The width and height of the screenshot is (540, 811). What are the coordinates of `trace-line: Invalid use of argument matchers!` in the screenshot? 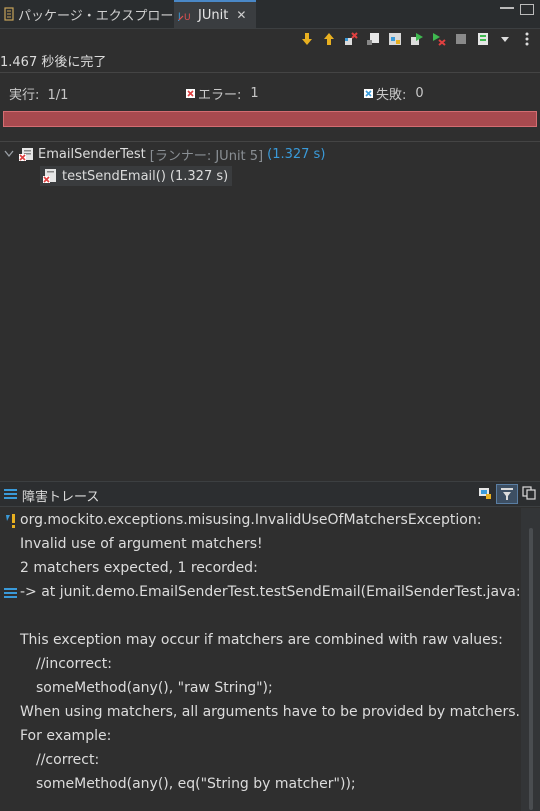 It's located at (141, 544).